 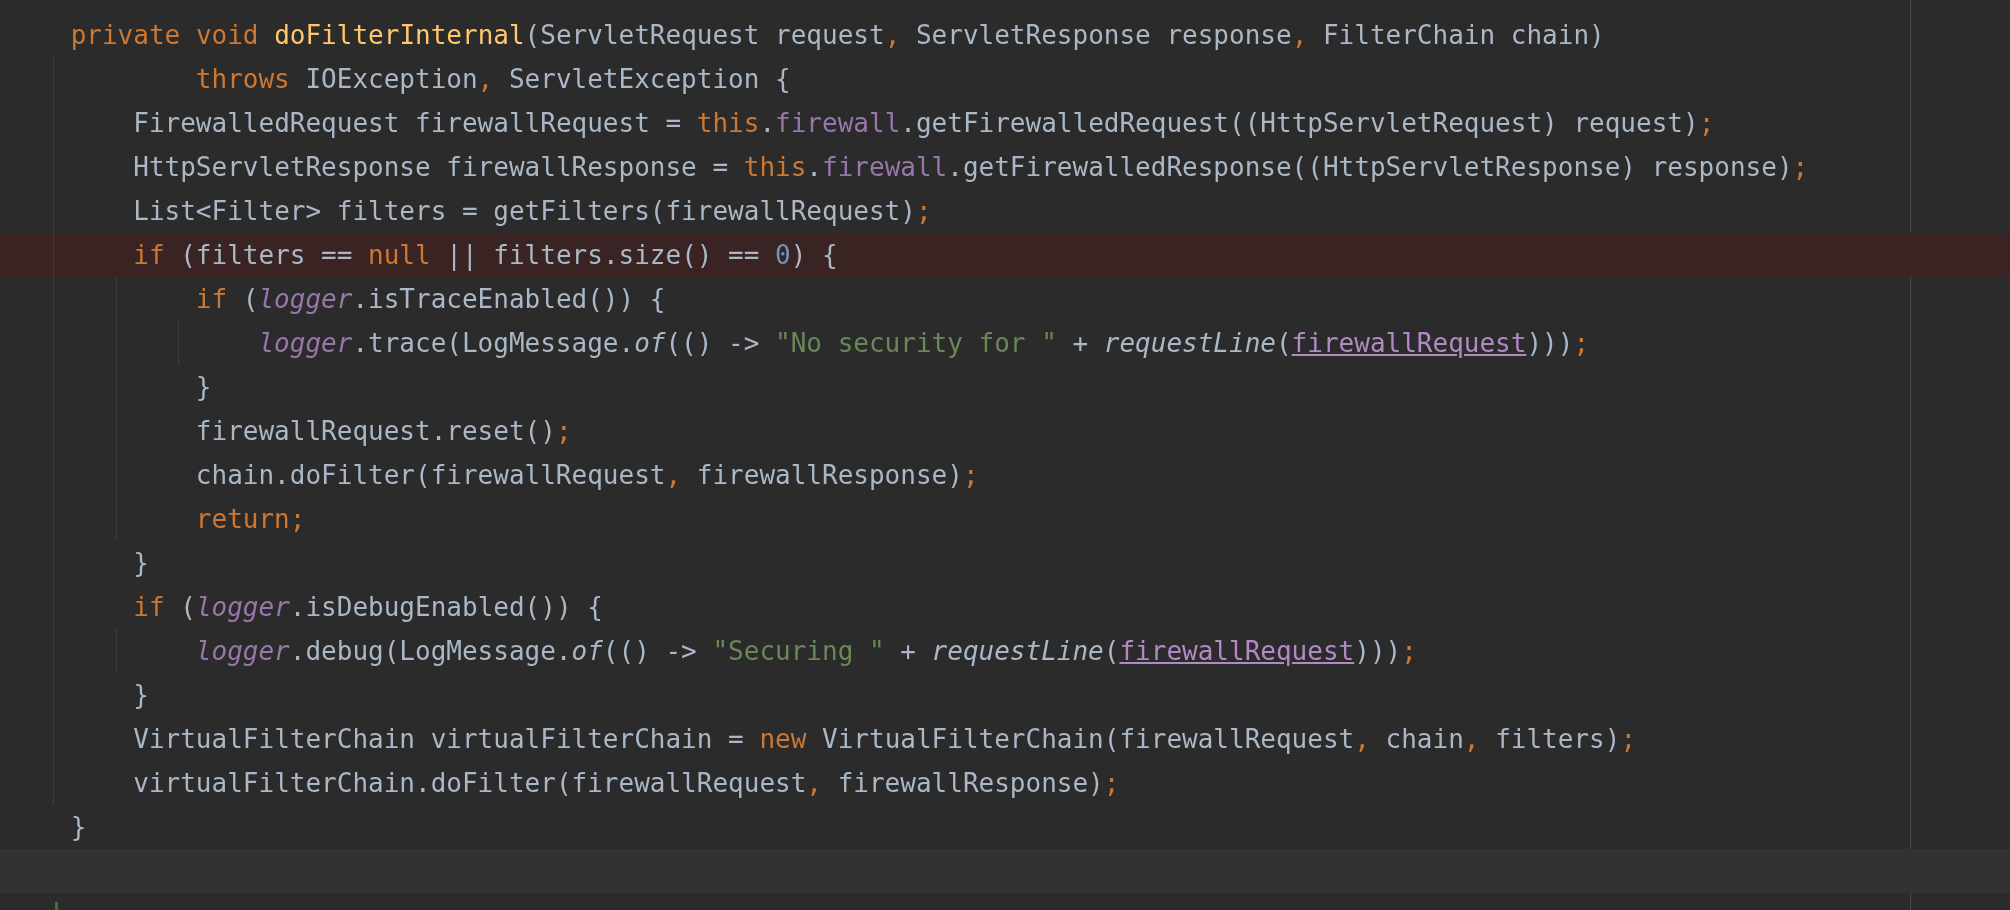 What do you see at coordinates (626, 783) in the screenshot?
I see `code-line: virtualFilterChain.doFilter(firewallRequest, firewallResponse);` at bounding box center [626, 783].